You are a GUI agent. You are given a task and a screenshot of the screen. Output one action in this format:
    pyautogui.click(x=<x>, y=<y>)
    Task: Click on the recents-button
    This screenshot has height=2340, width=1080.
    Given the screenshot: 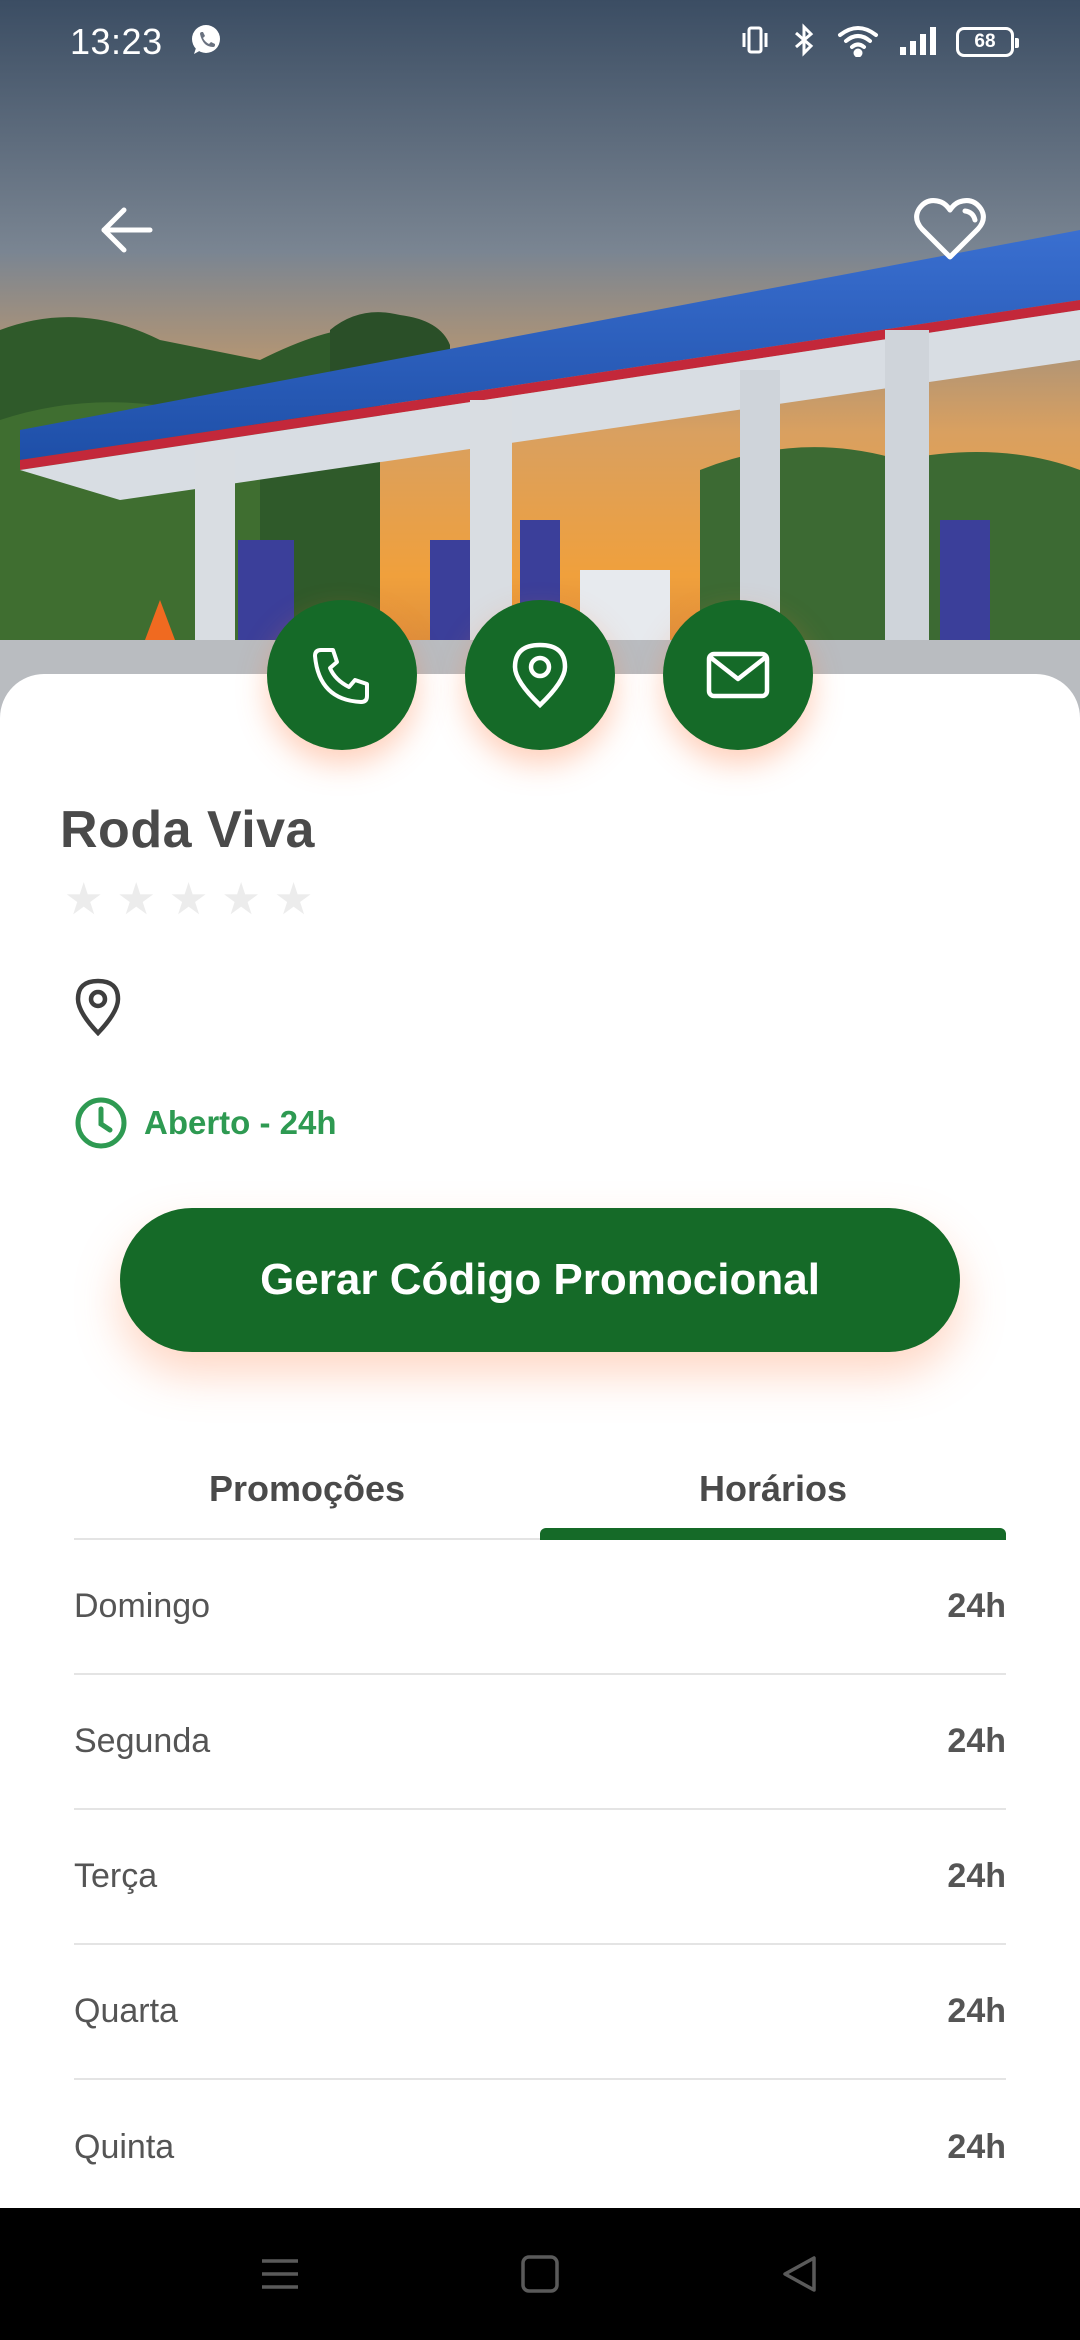 What is the action you would take?
    pyautogui.click(x=280, y=2274)
    